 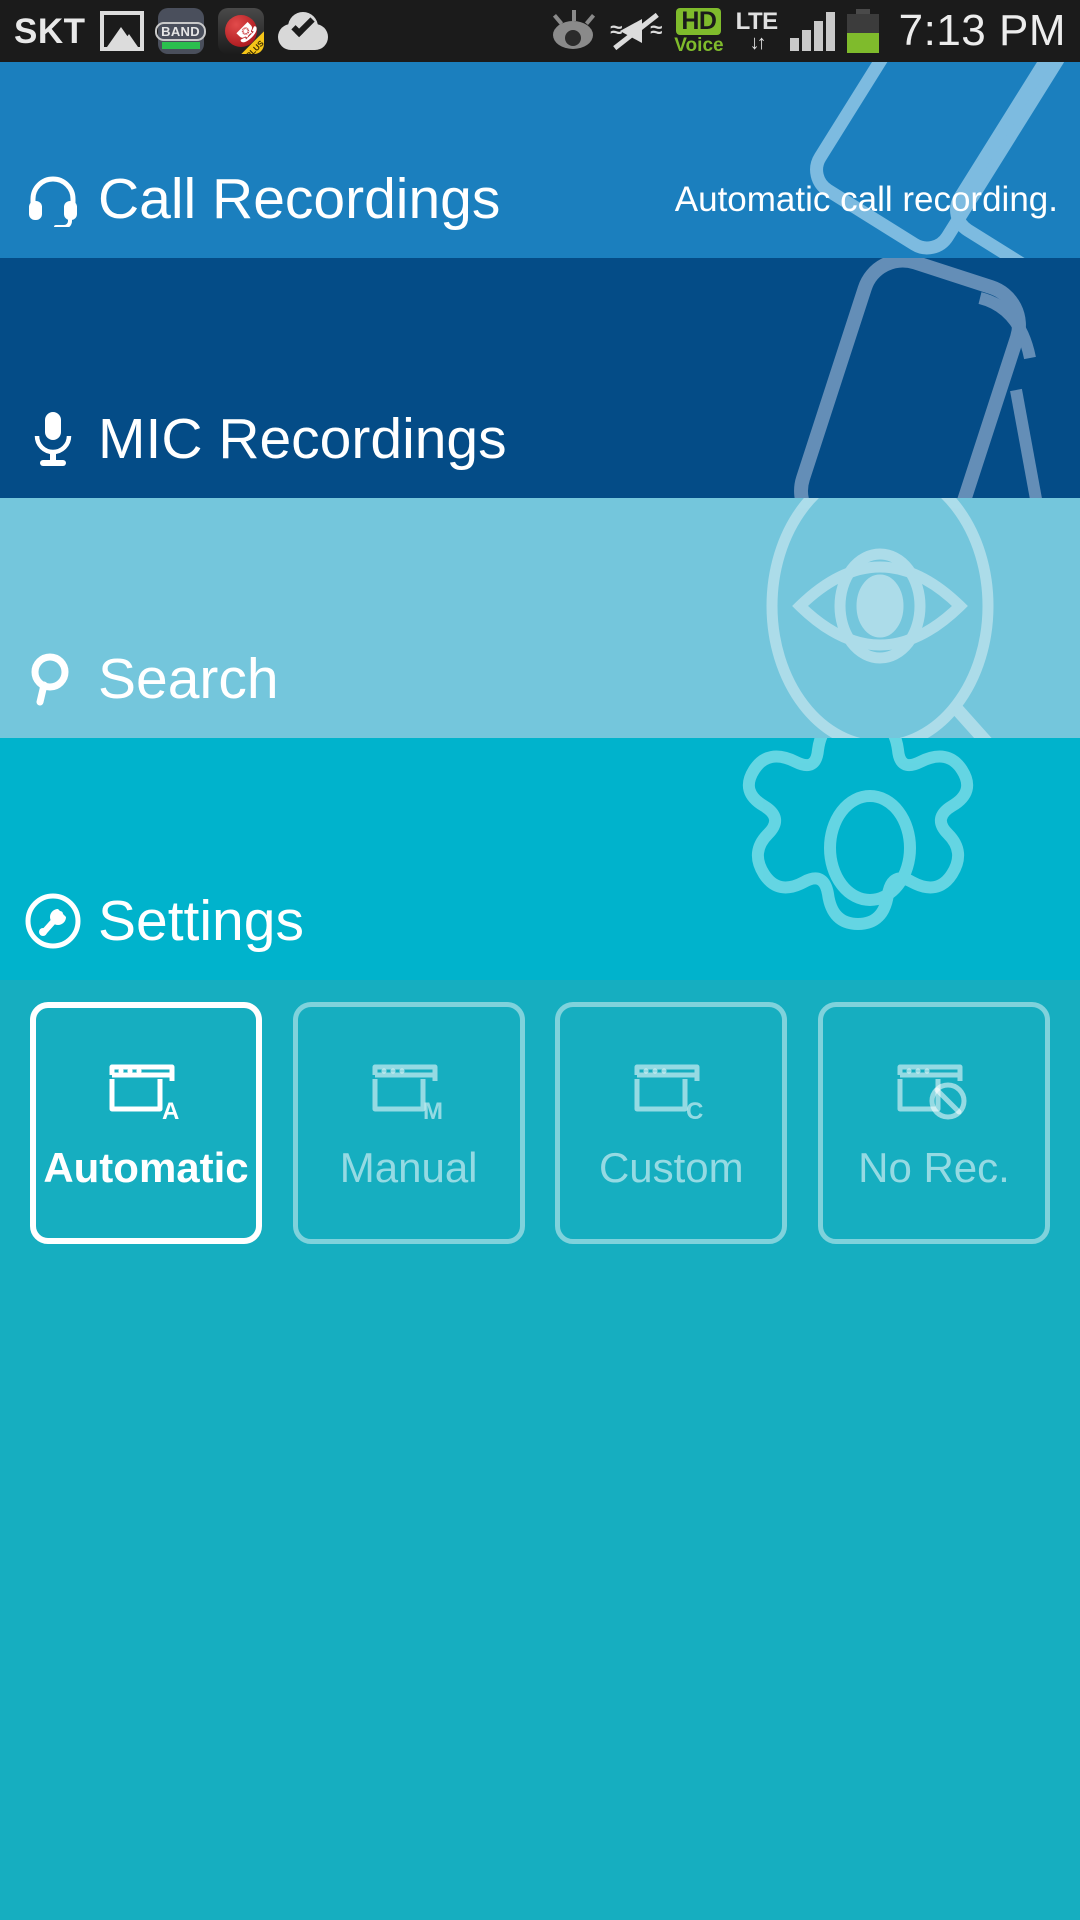 I want to click on sound-muted-vibrate-icon: ≈ ≈, so click(x=636, y=31).